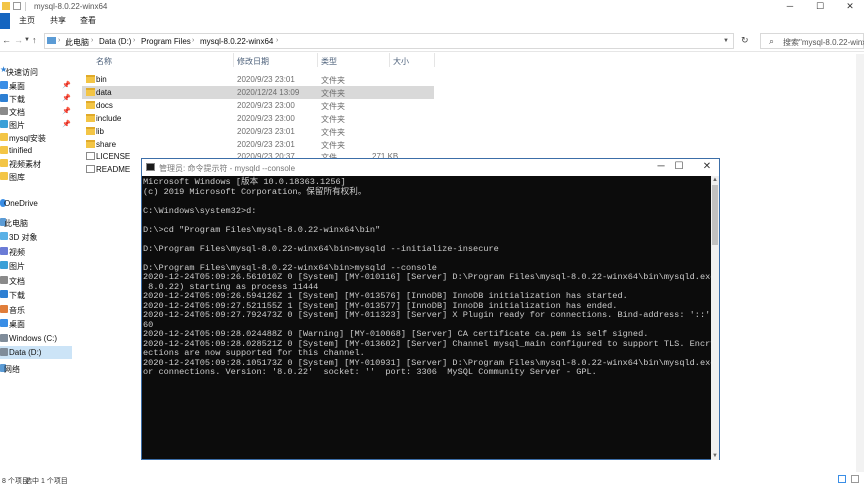  I want to click on refresh-icon: ↻, so click(745, 40).